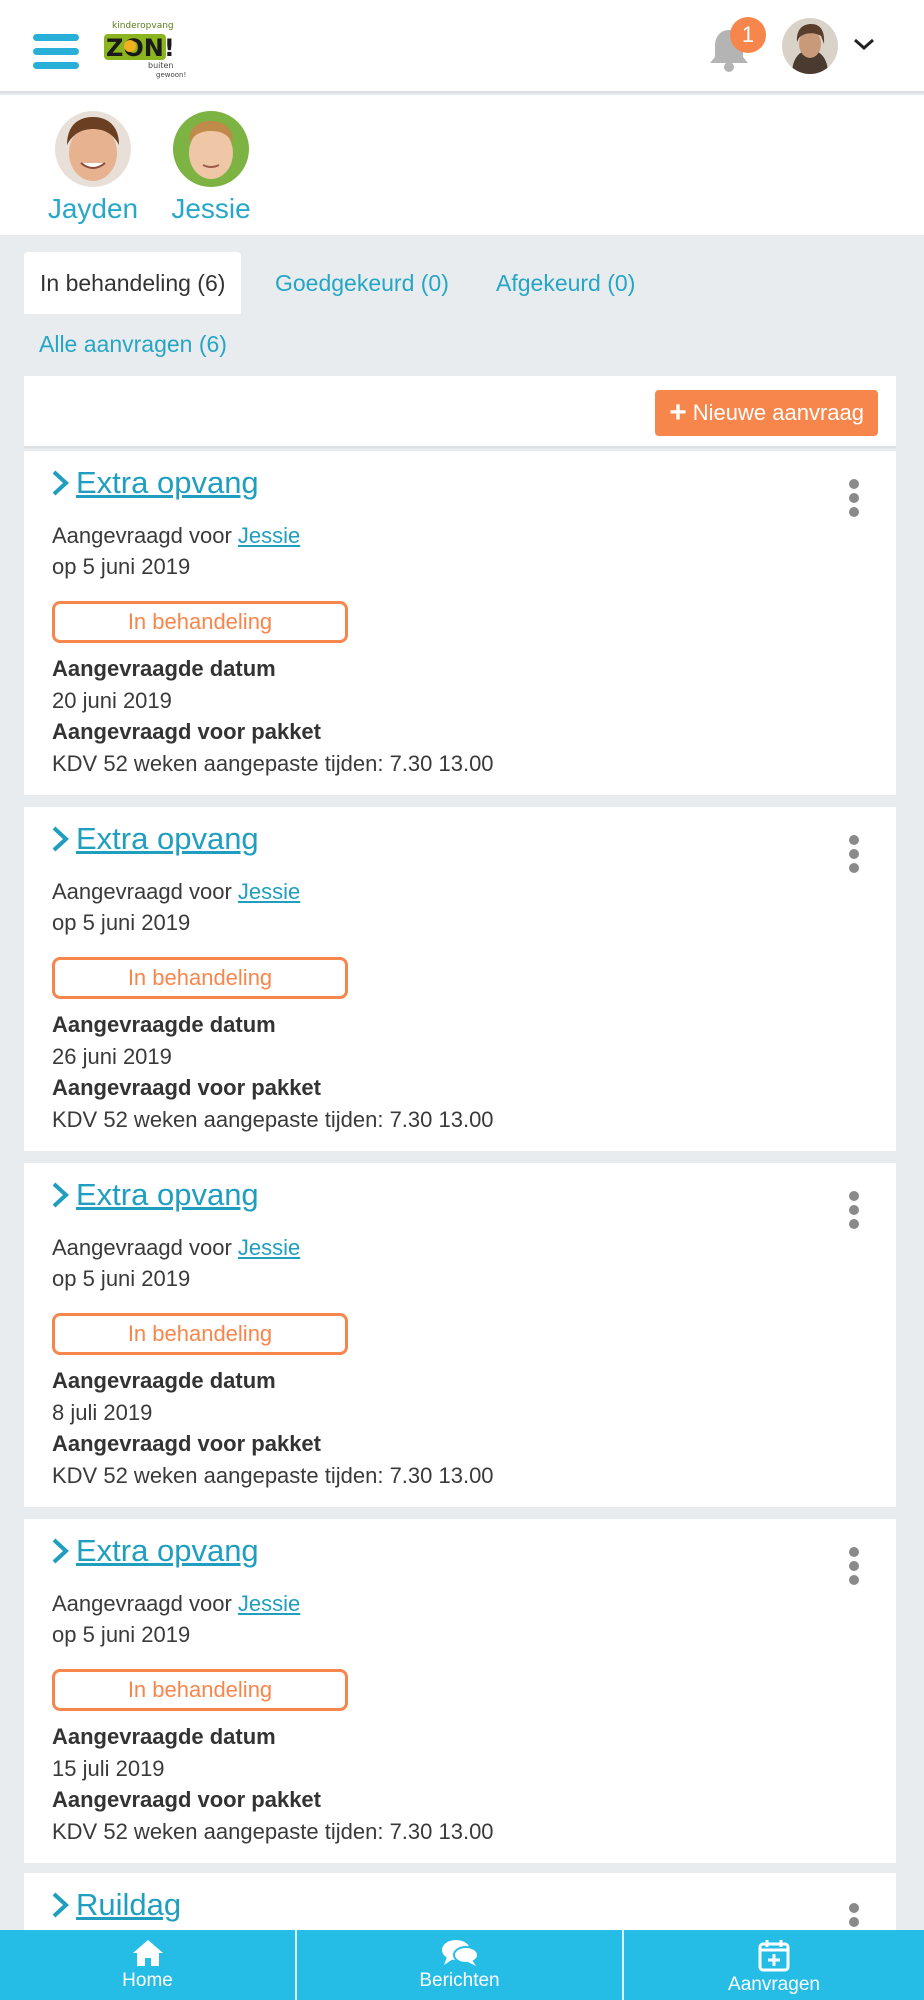  Describe the element at coordinates (140, 48) in the screenshot. I see `svg-text: ZON!` at that location.